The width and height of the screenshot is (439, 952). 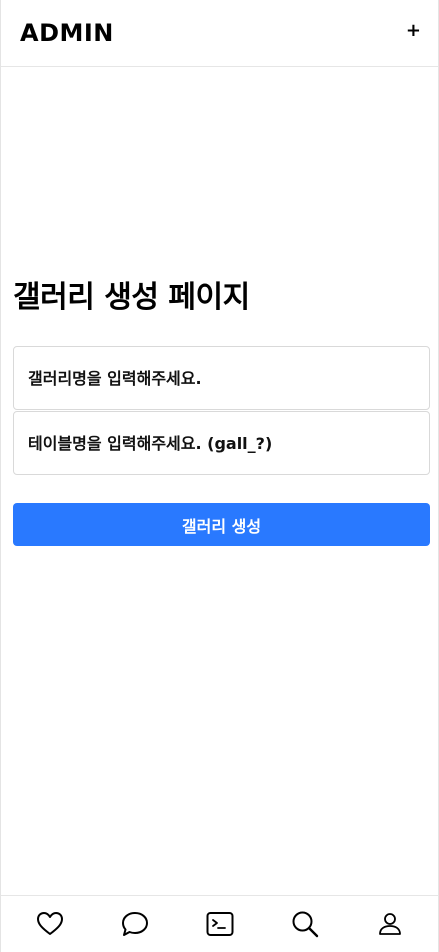 I want to click on nav-item-console, so click(x=220, y=924).